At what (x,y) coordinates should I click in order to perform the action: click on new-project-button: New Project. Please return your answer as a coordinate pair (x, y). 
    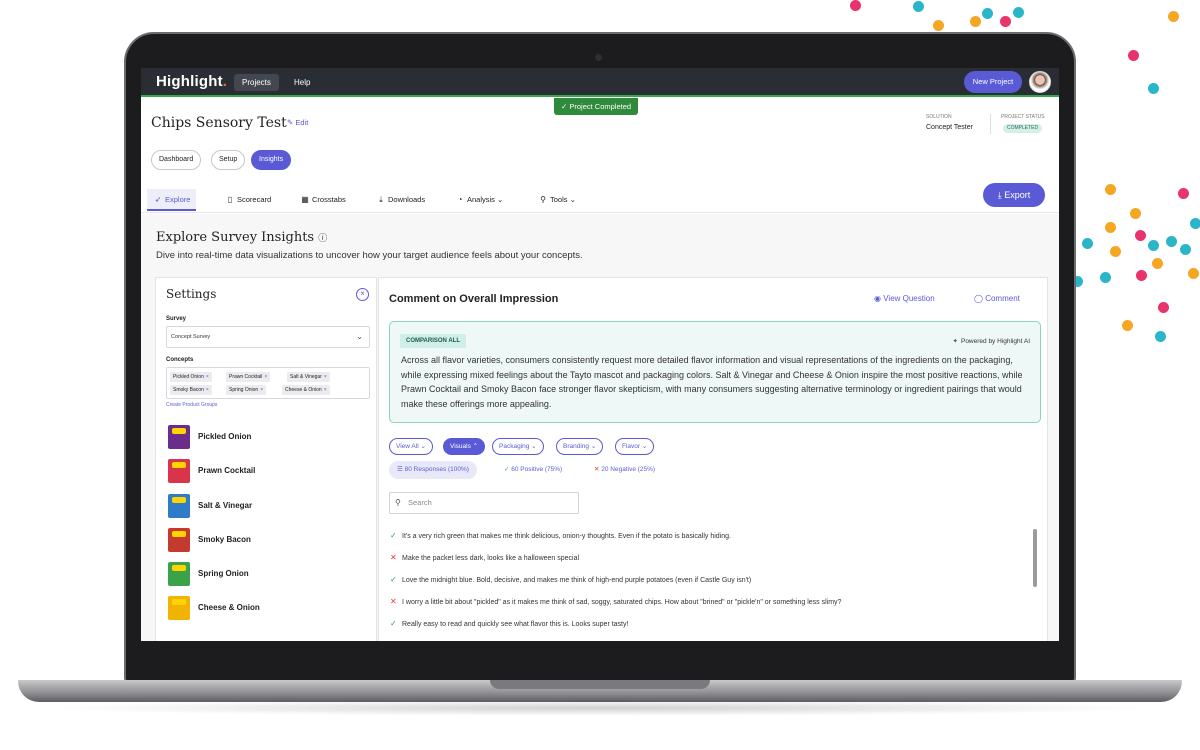
    Looking at the image, I should click on (993, 82).